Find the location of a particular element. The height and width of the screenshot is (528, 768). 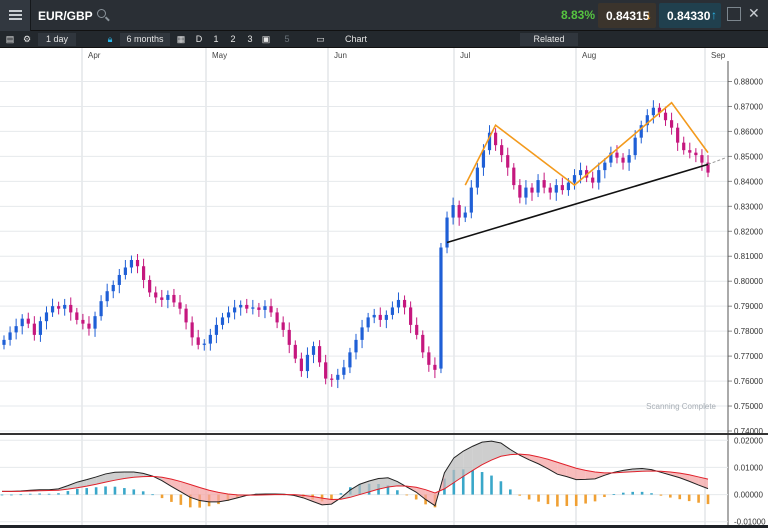

period-2: 2 is located at coordinates (233, 39).